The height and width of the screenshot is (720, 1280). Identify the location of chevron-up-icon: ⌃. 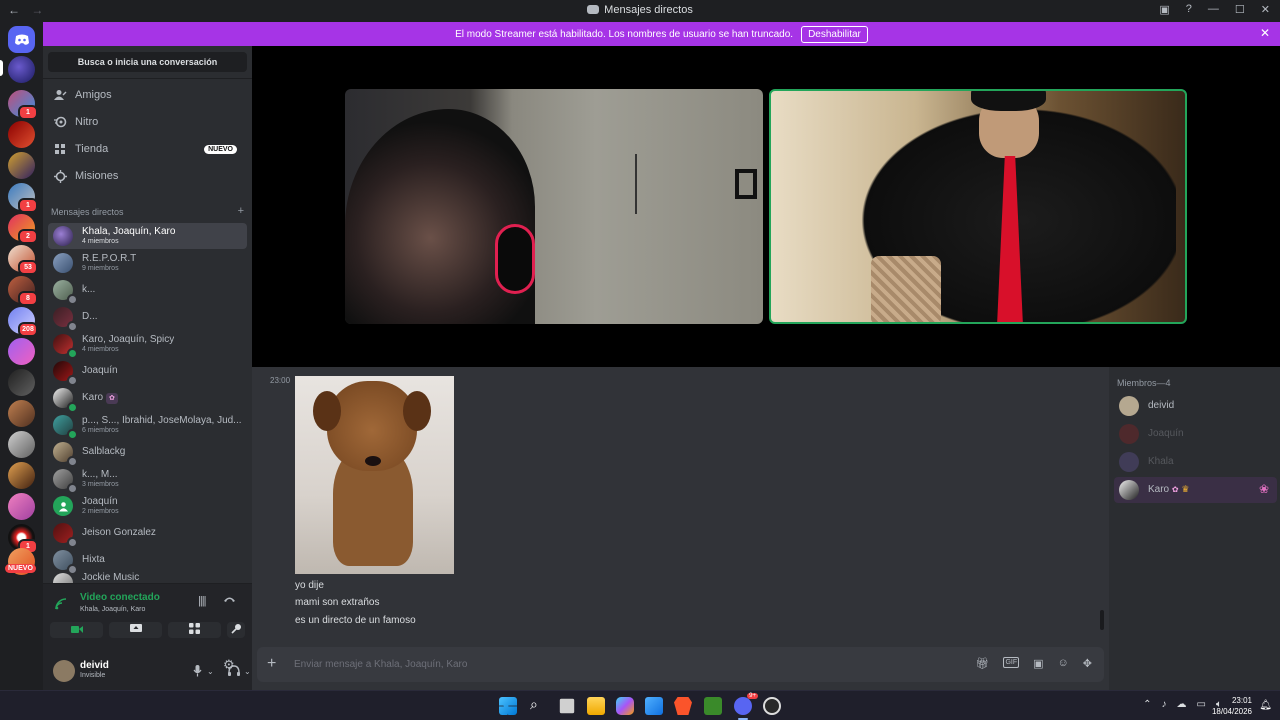
(1147, 704).